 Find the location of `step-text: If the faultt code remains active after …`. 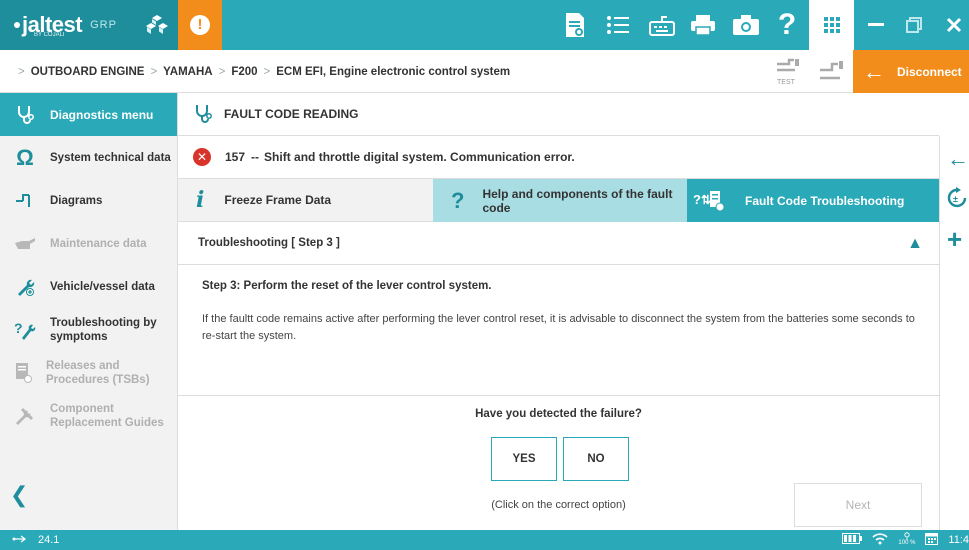

step-text: If the faultt code remains active after … is located at coordinates (558, 327).